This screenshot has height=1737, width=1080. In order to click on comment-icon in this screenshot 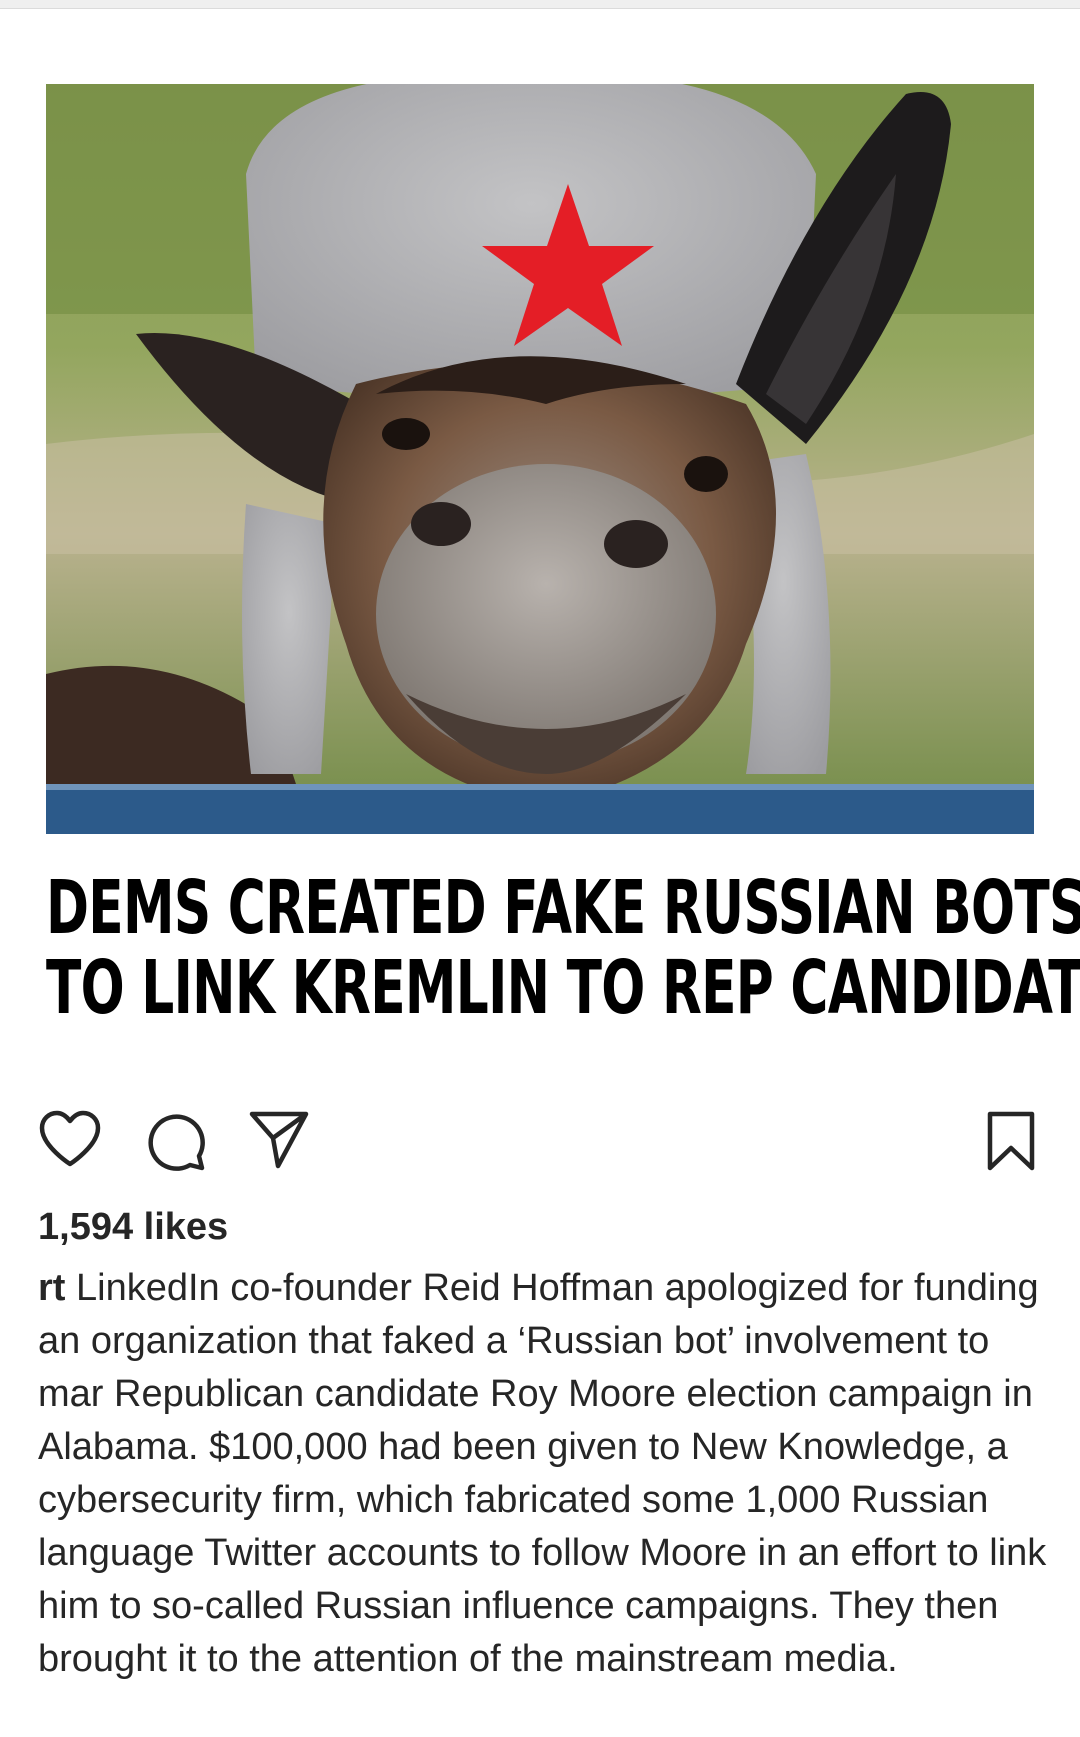, I will do `click(175, 1141)`.